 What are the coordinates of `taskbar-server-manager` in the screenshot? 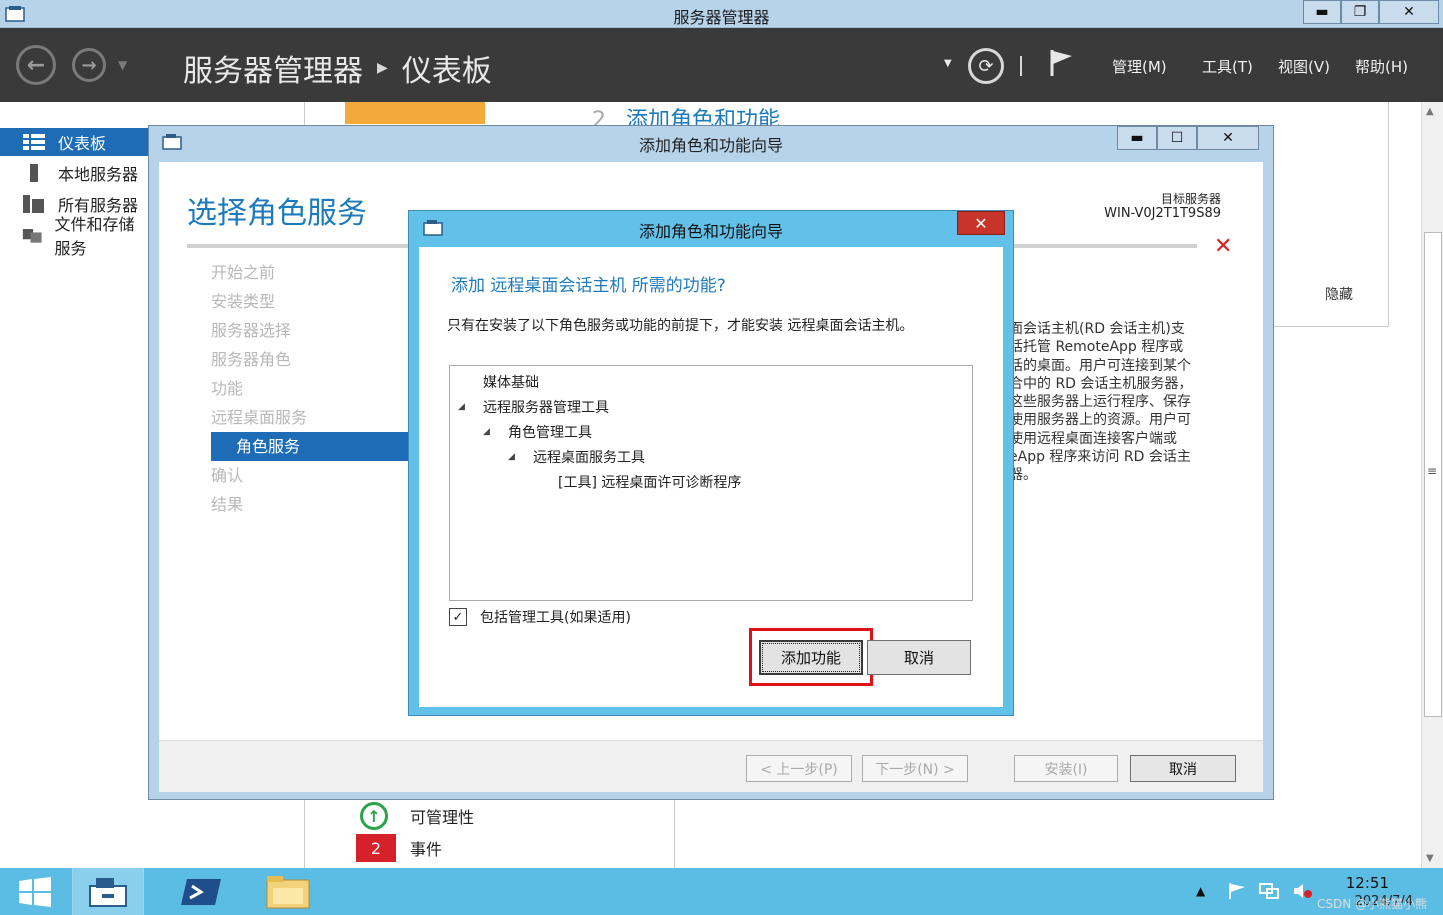 It's located at (108, 891).